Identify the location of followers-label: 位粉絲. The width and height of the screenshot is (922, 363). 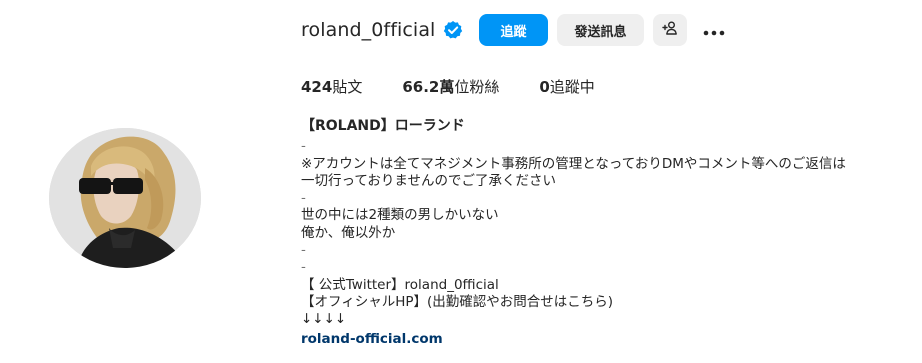
(477, 87).